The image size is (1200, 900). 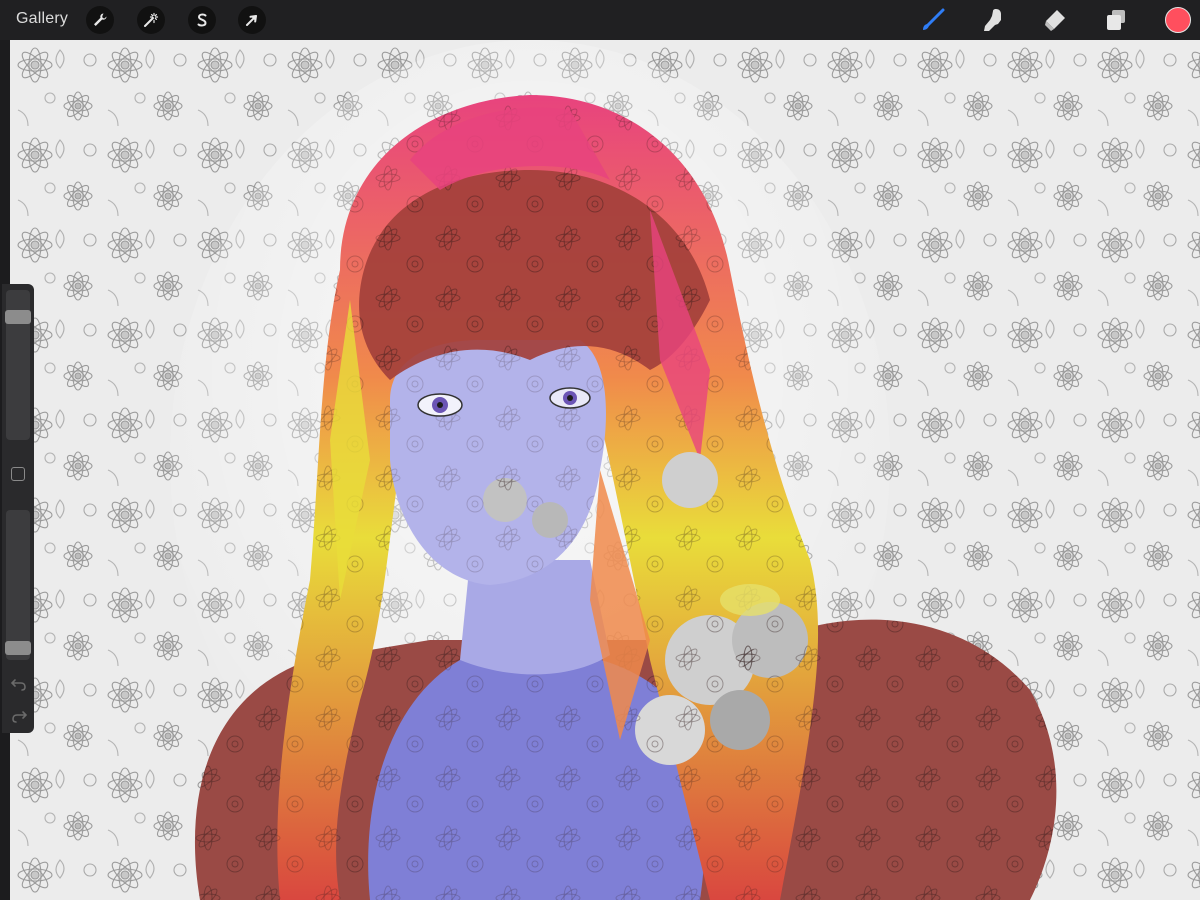 I want to click on smudge-tool-button, so click(x=993, y=20).